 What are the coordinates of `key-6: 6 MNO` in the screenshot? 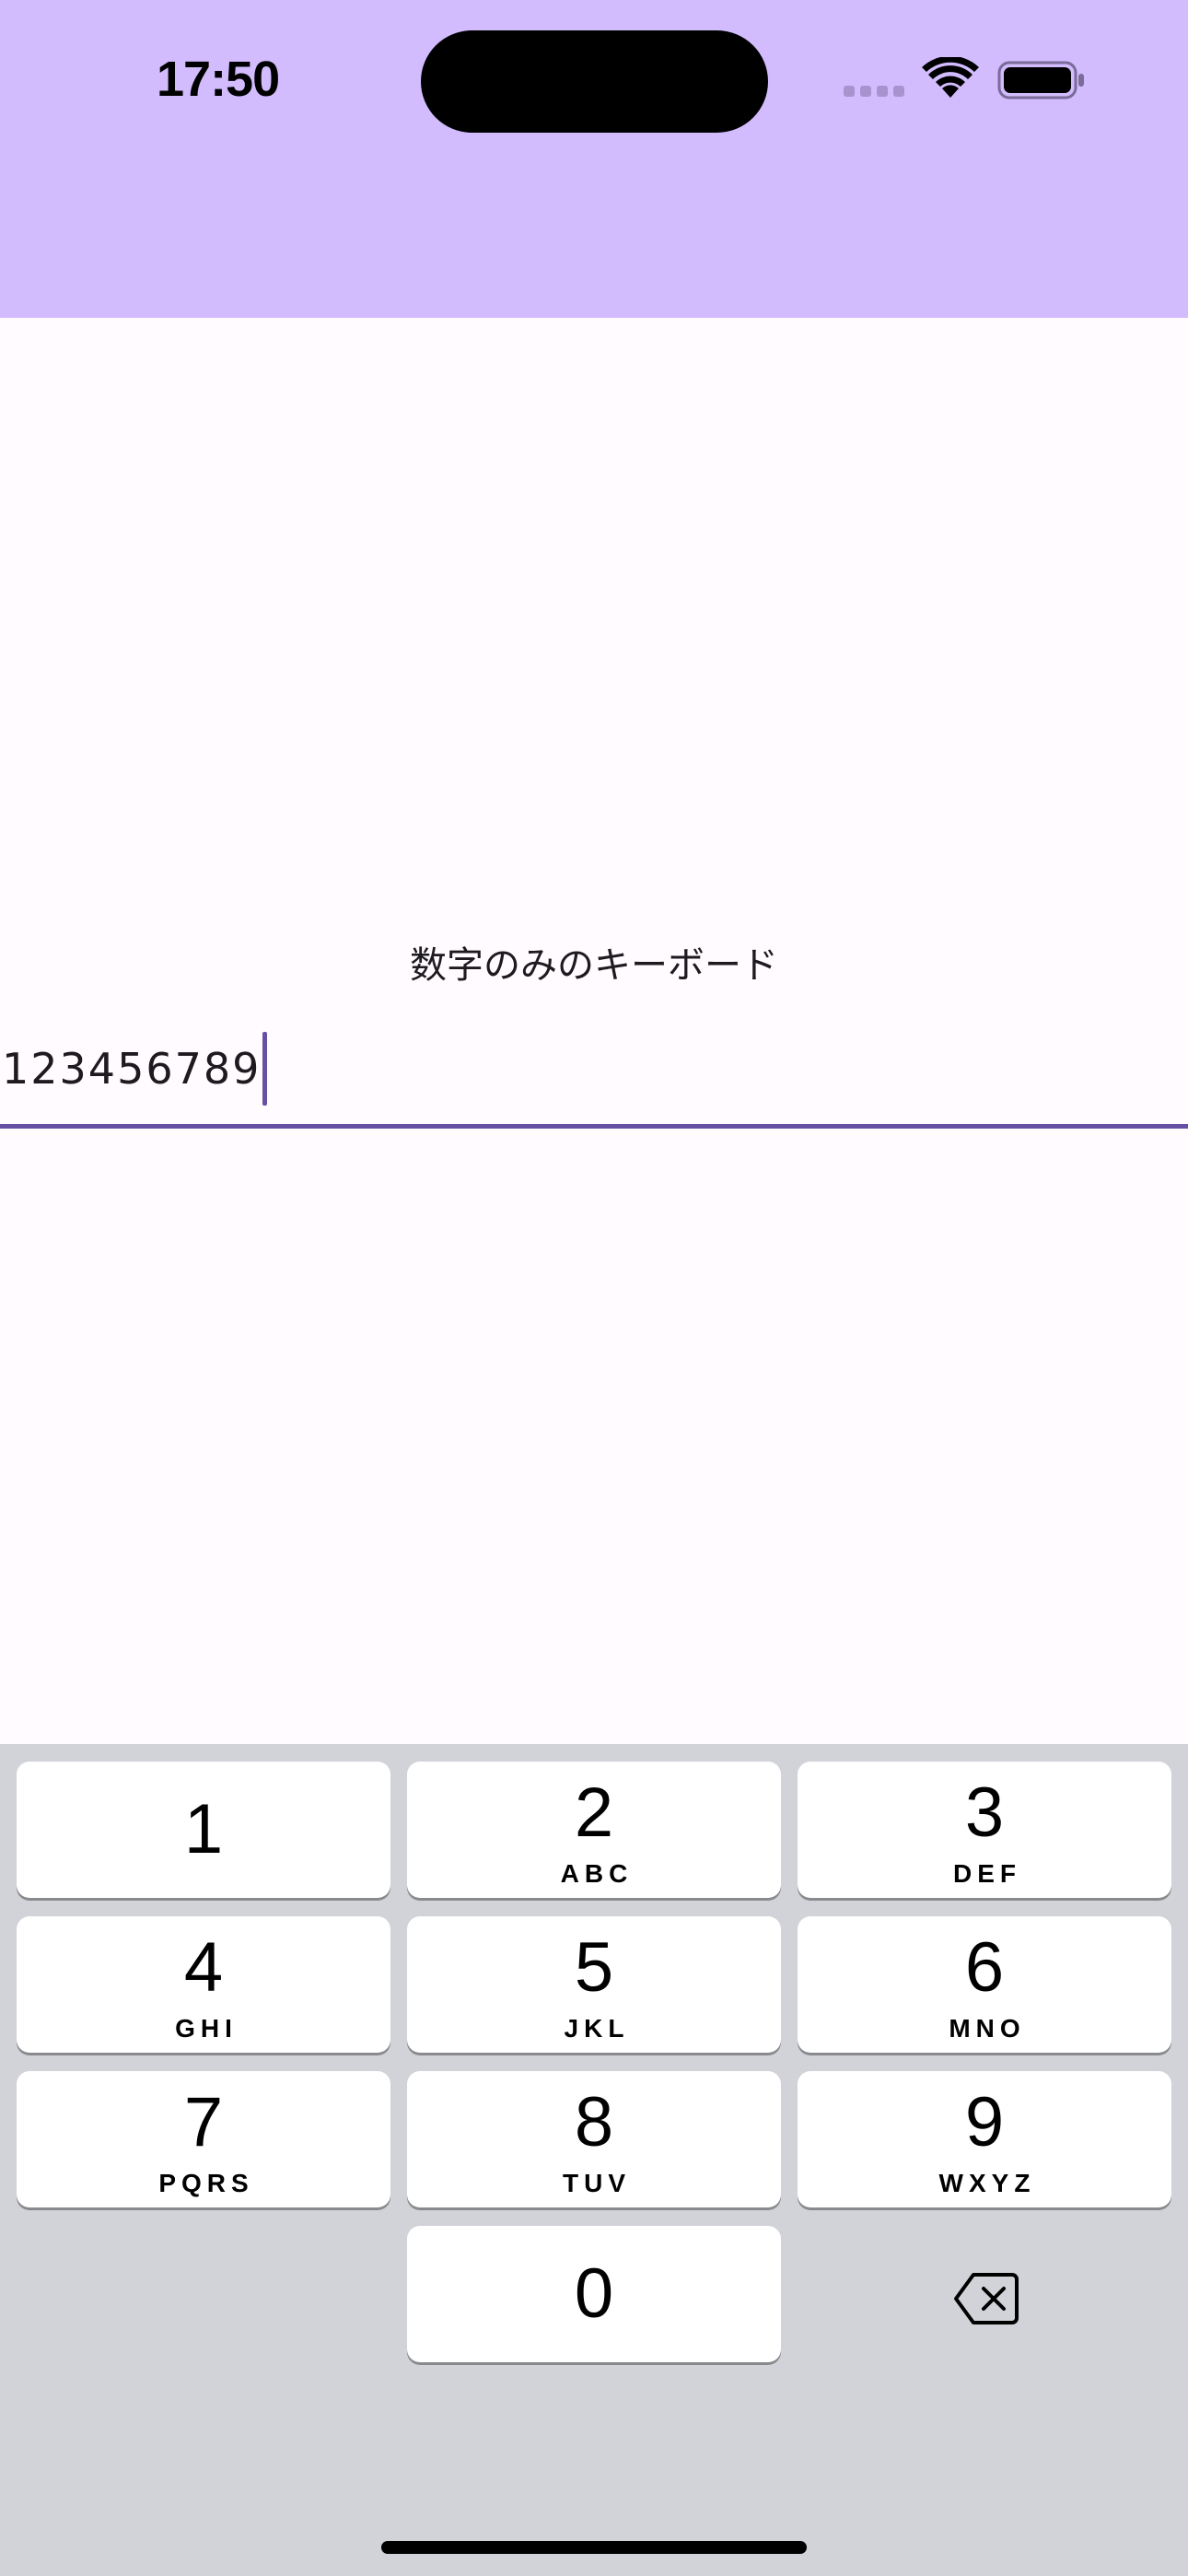 It's located at (985, 1985).